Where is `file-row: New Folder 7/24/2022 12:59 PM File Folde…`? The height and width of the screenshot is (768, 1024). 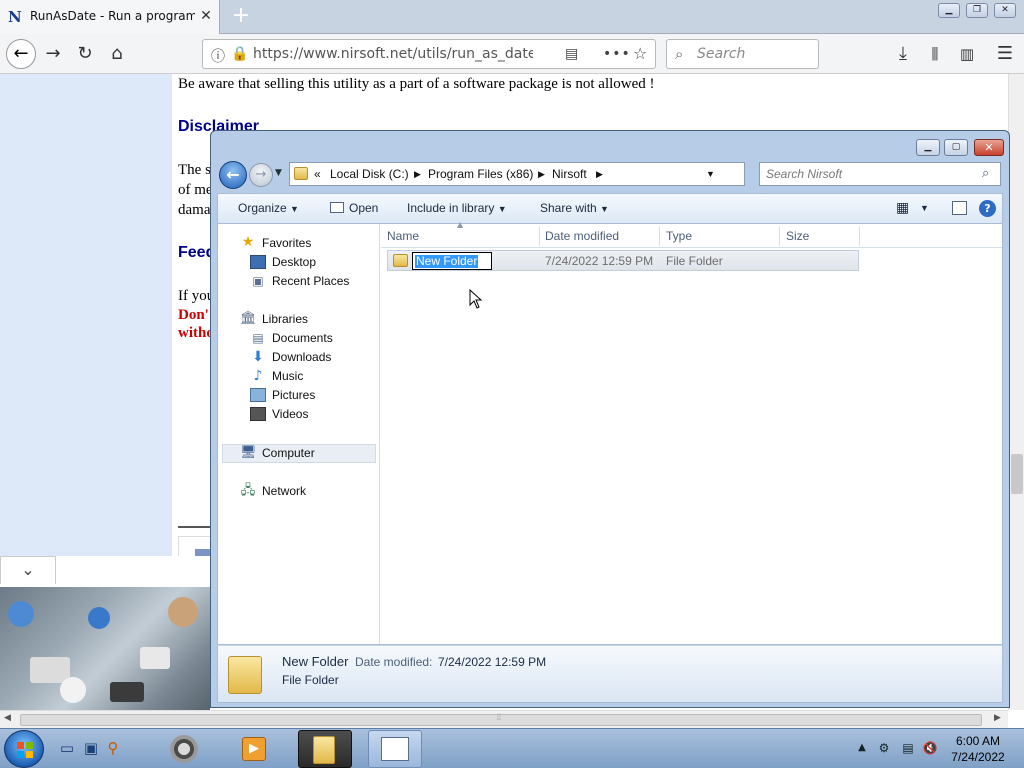
file-row: New Folder 7/24/2022 12:59 PM File Folde… is located at coordinates (623, 260).